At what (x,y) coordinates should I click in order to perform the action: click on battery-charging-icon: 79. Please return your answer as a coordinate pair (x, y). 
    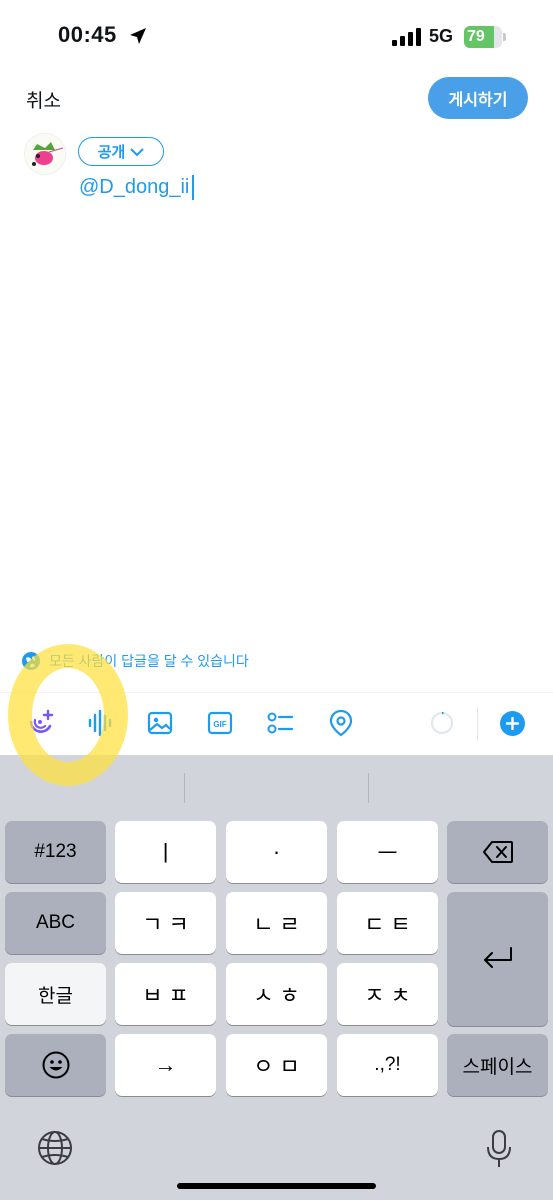
    Looking at the image, I should click on (485, 37).